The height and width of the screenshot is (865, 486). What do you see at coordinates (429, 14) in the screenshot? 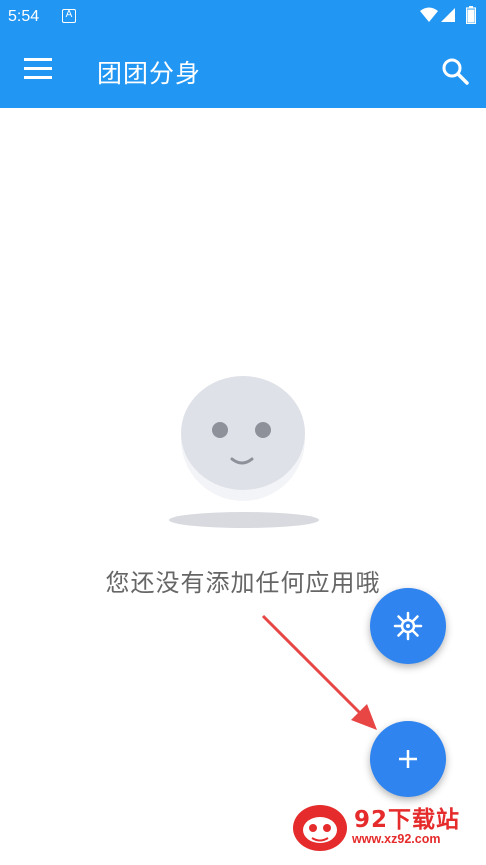
I see `wifi-icon` at bounding box center [429, 14].